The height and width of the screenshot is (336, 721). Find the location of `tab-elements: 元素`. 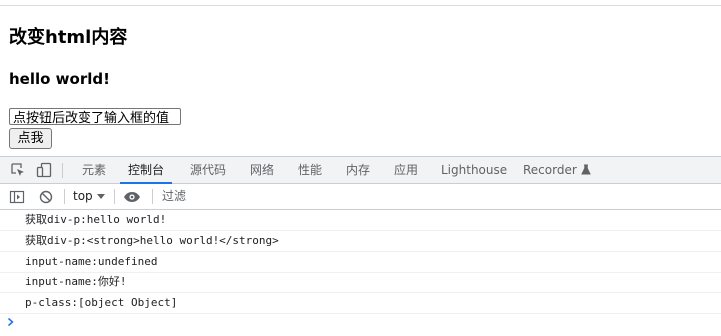

tab-elements: 元素 is located at coordinates (94, 170).